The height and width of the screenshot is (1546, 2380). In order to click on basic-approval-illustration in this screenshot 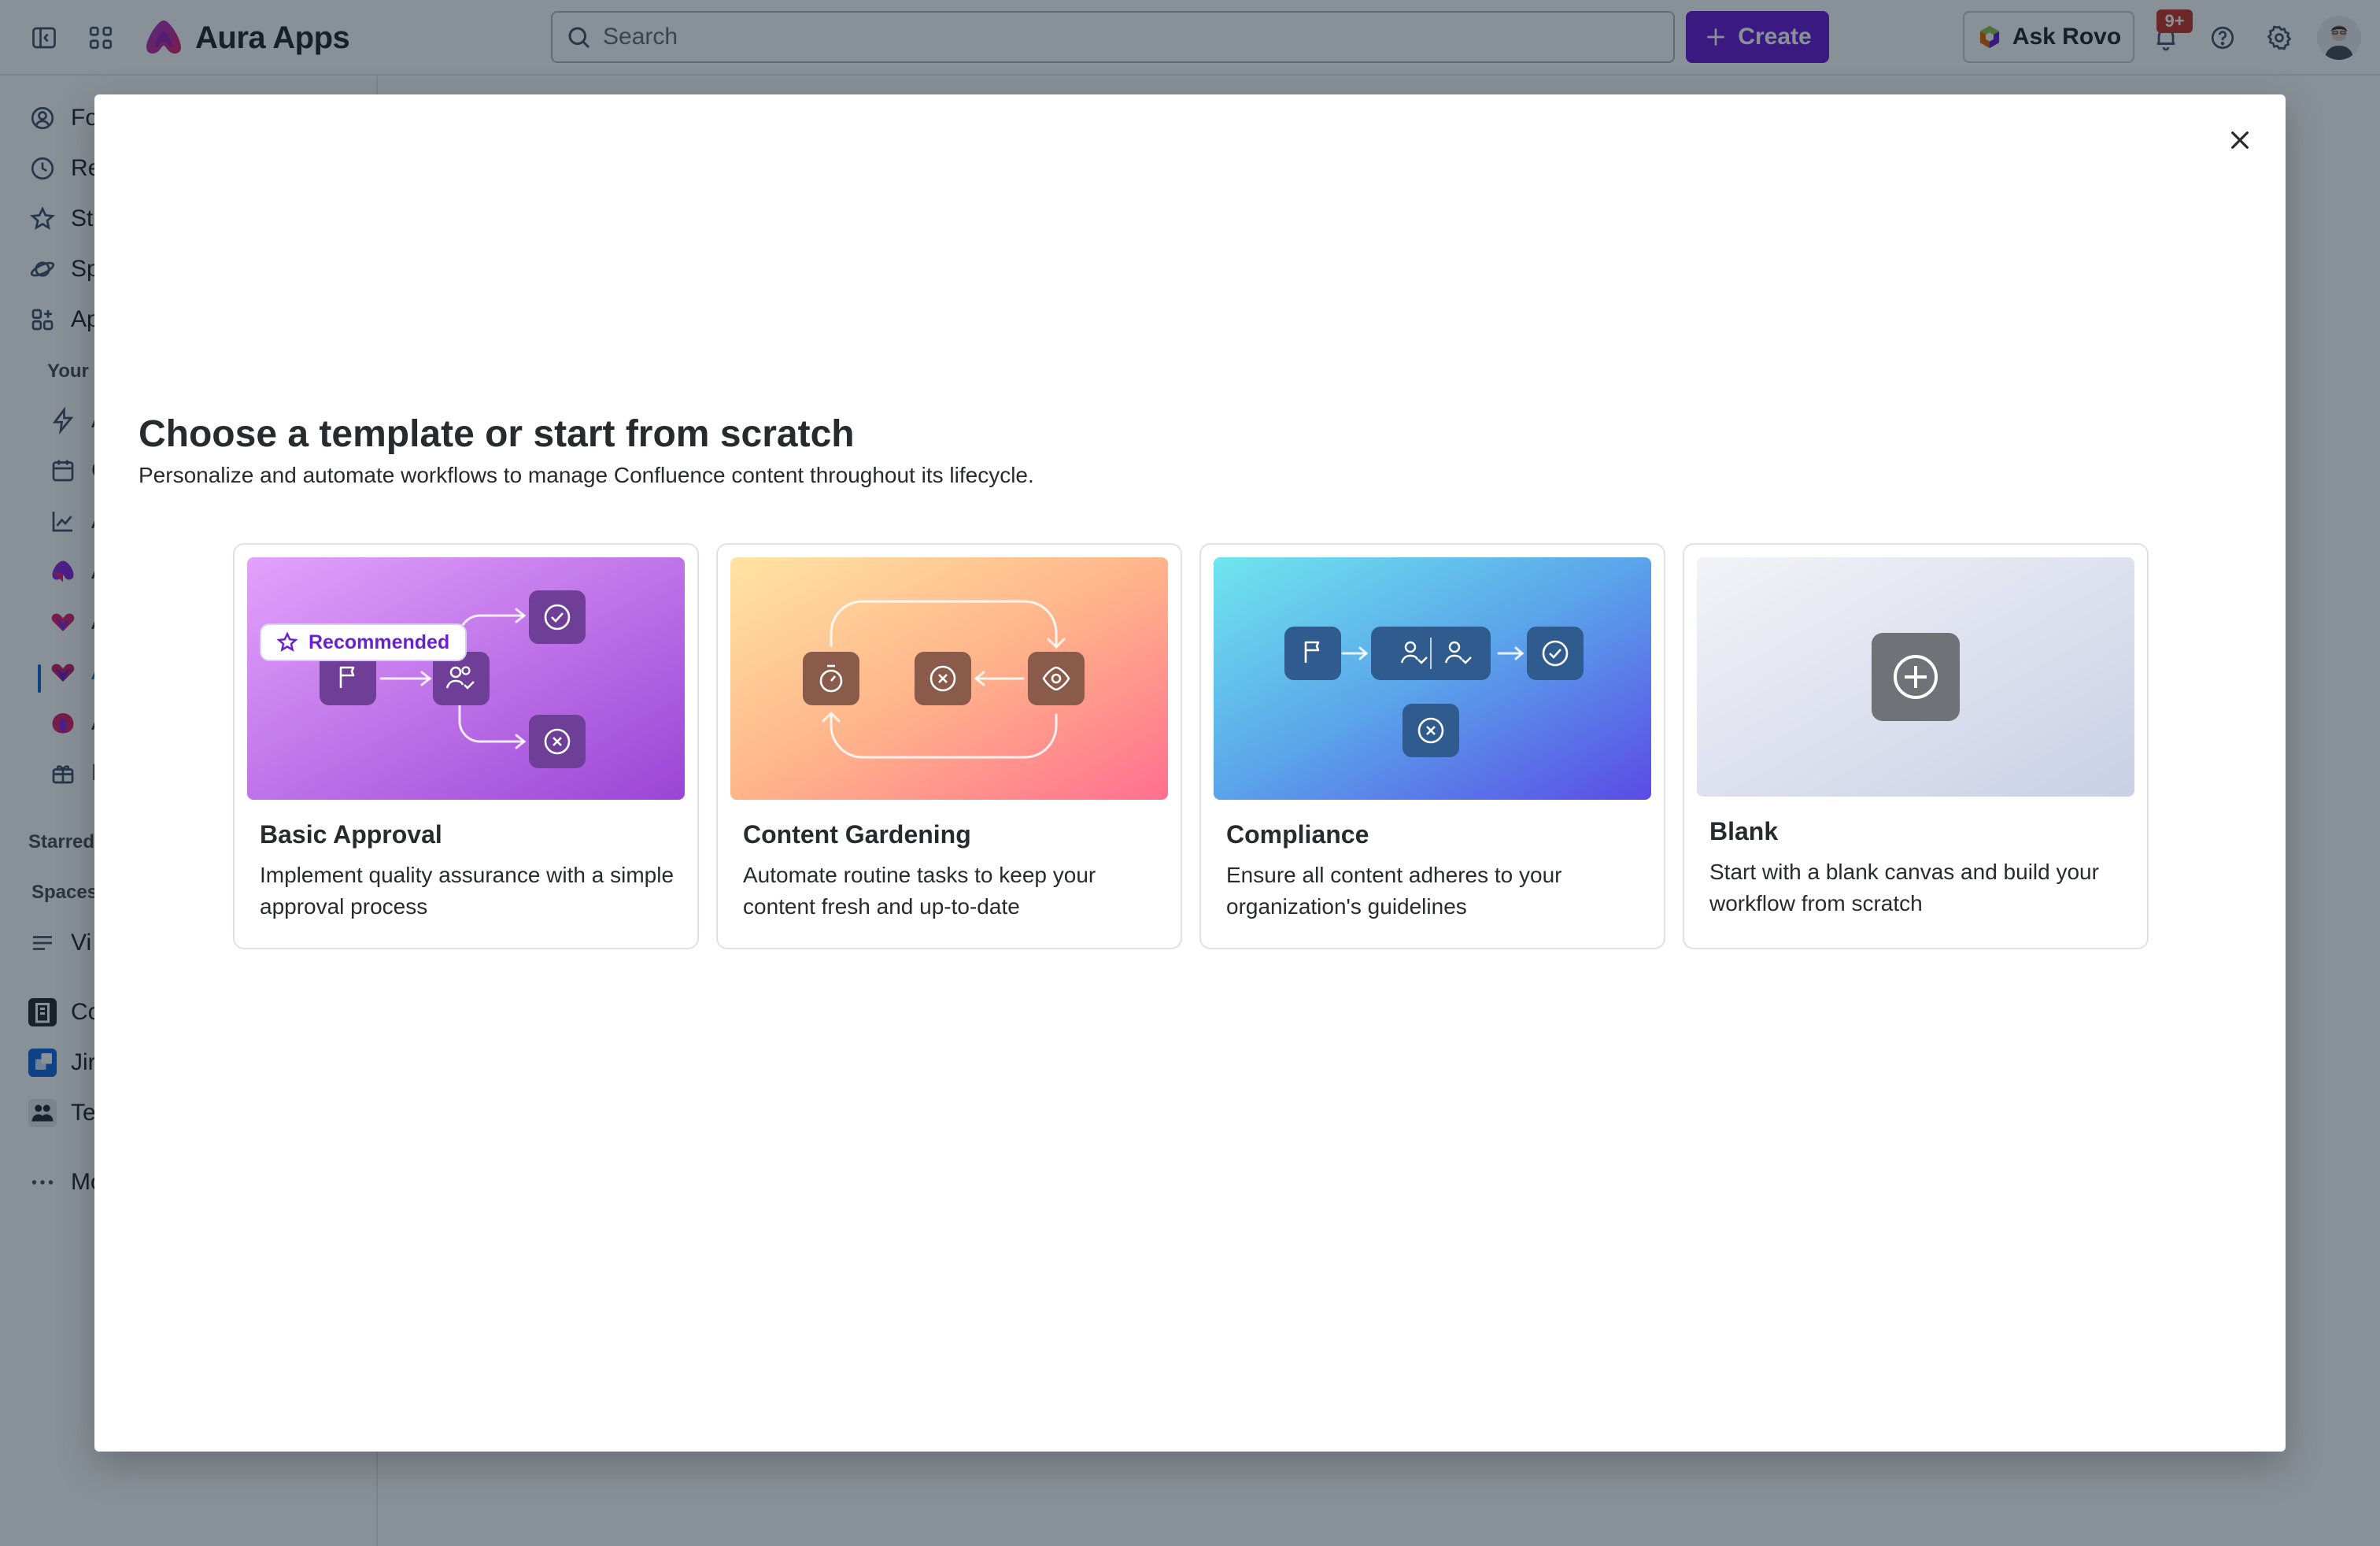, I will do `click(466, 678)`.